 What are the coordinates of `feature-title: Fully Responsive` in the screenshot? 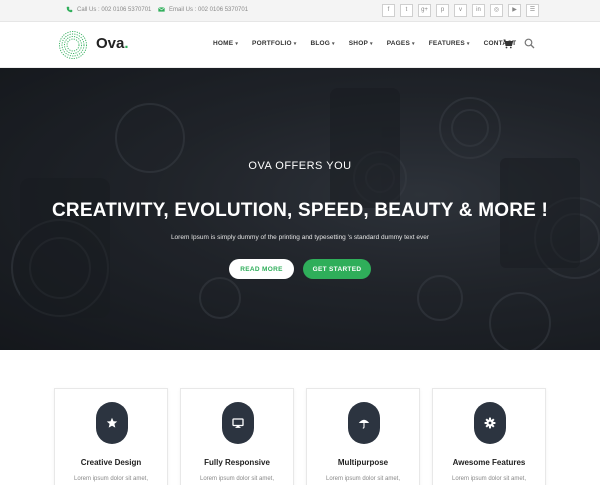 It's located at (237, 462).